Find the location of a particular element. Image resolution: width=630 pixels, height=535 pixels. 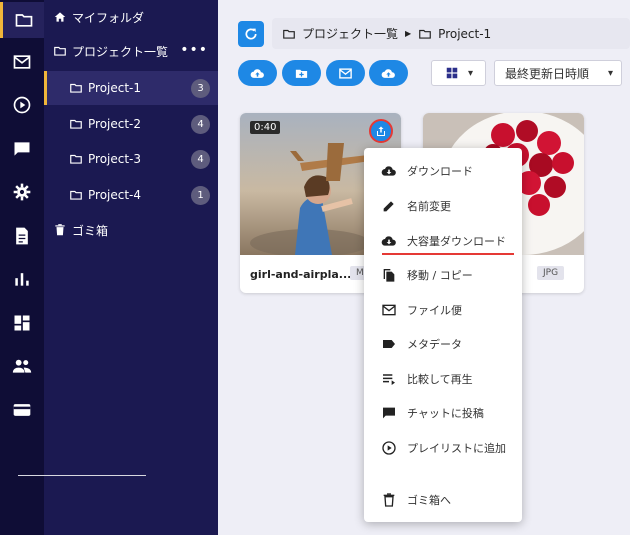

menu-move-copy: 移動 / コピー is located at coordinates (443, 275).